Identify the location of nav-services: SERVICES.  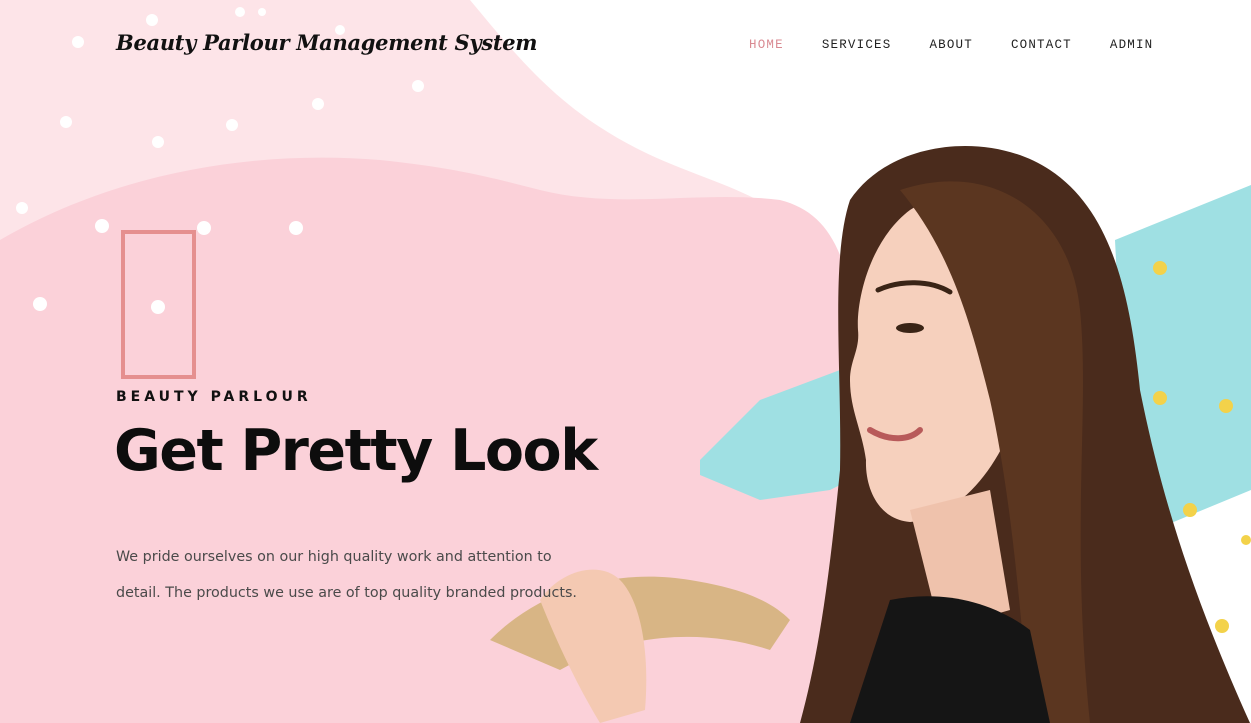
(857, 45).